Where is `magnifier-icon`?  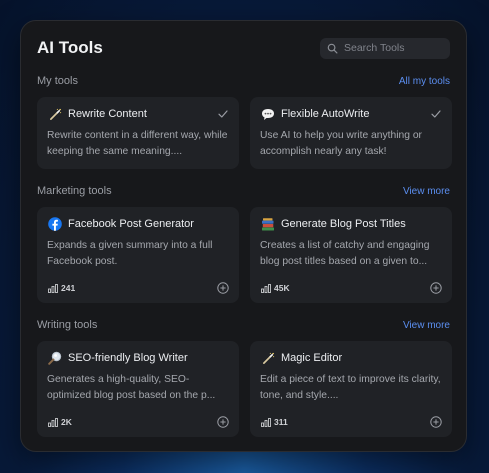 magnifier-icon is located at coordinates (55, 358).